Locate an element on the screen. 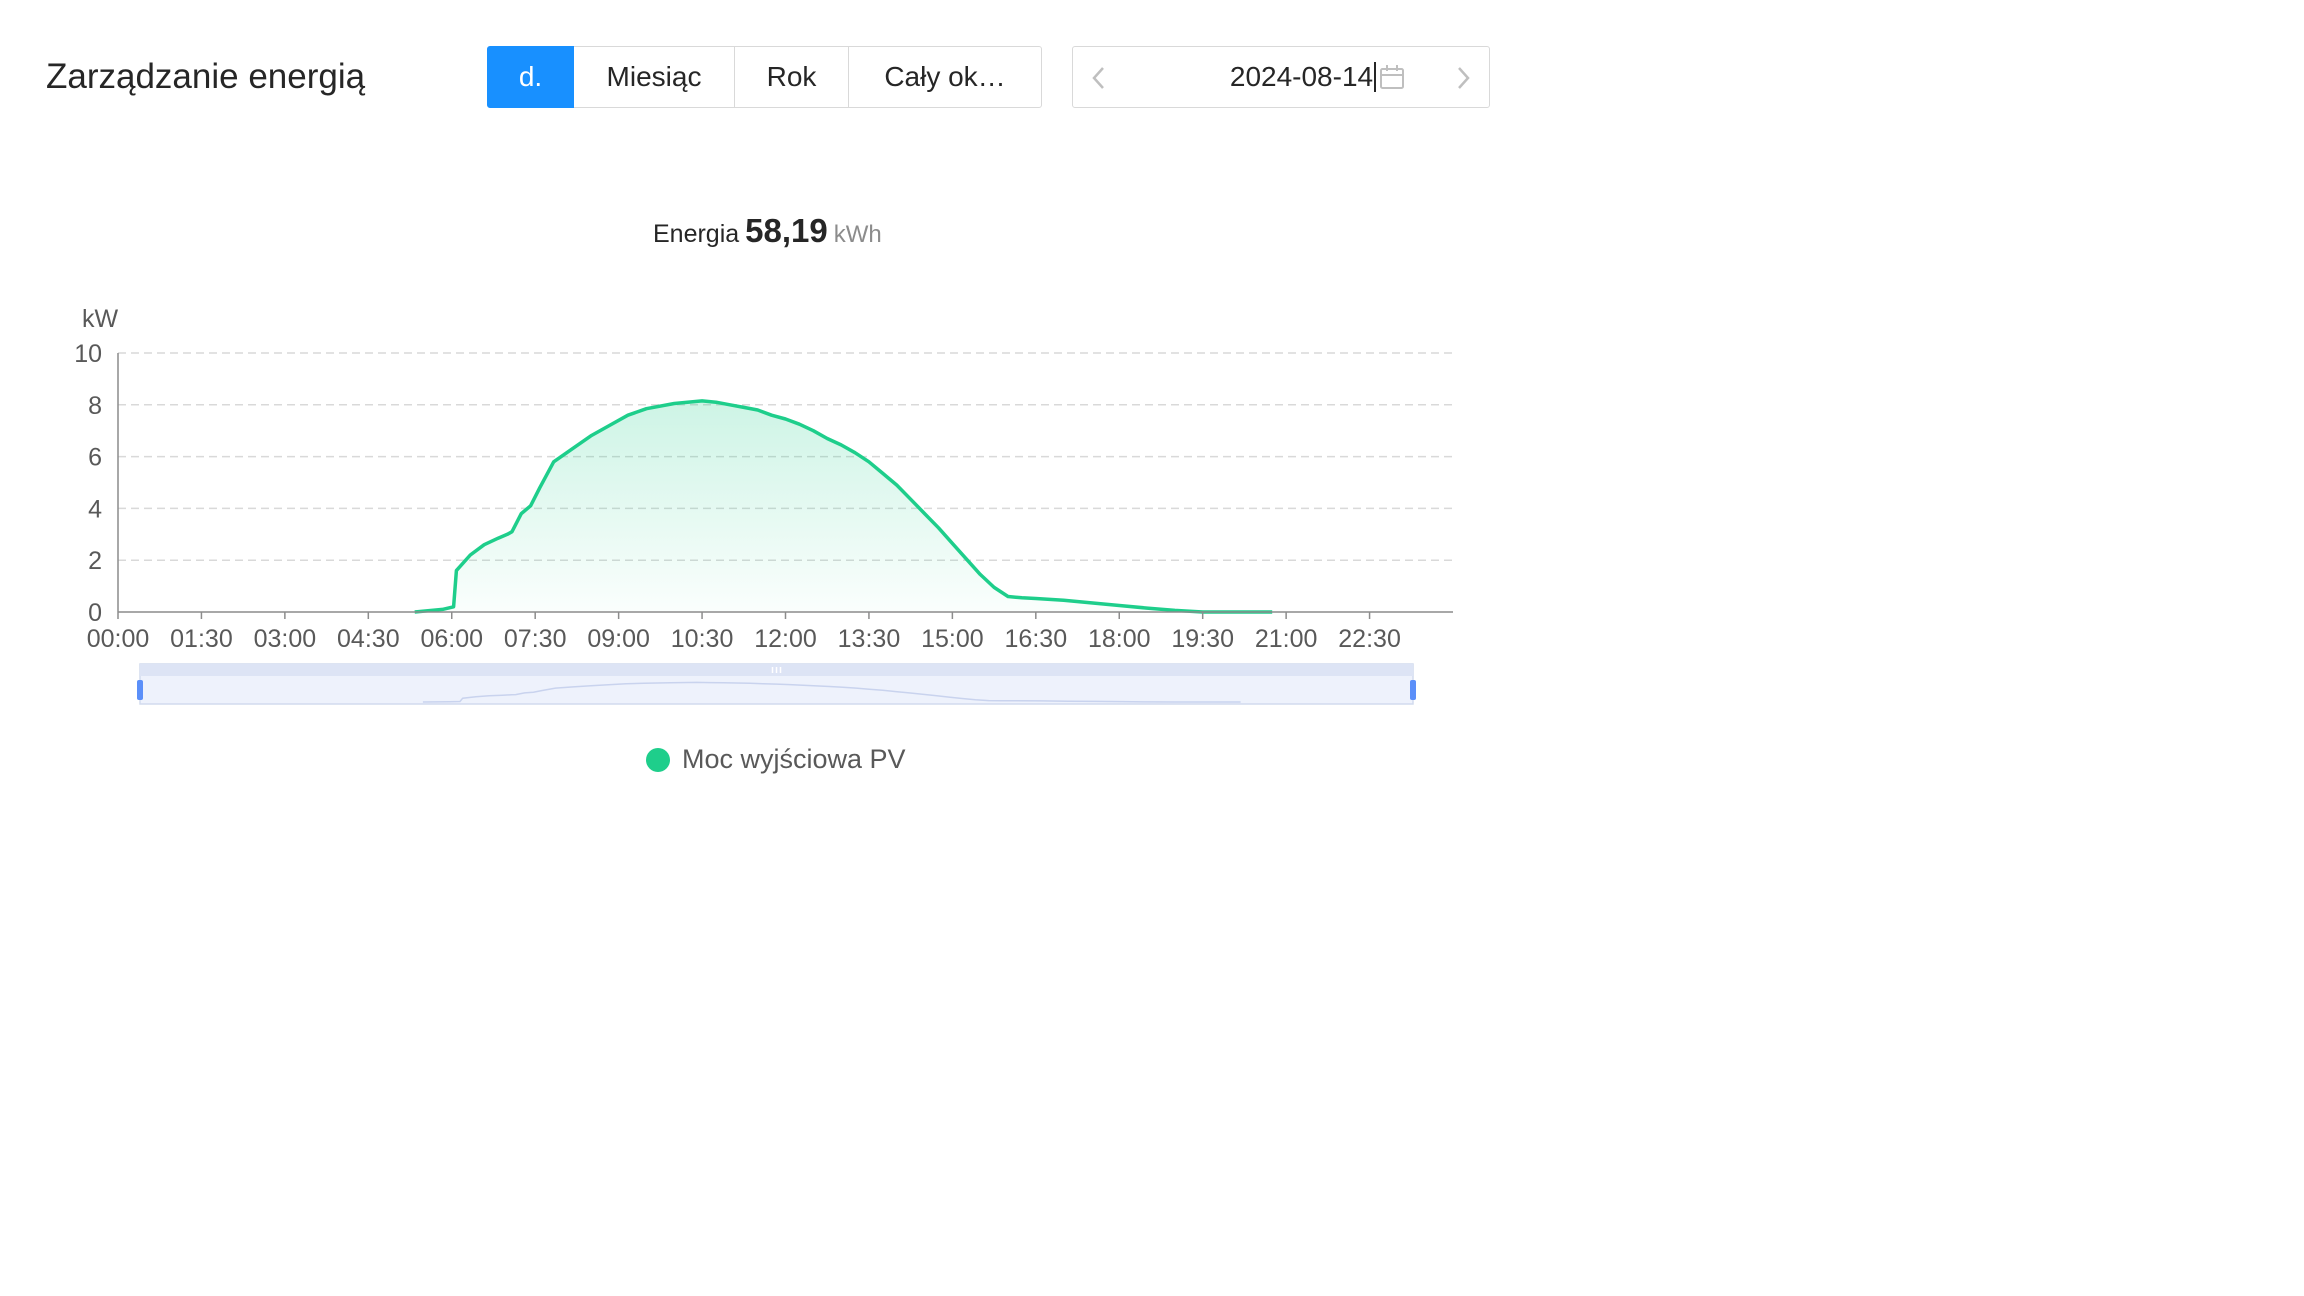  series-area is located at coordinates (843, 506).